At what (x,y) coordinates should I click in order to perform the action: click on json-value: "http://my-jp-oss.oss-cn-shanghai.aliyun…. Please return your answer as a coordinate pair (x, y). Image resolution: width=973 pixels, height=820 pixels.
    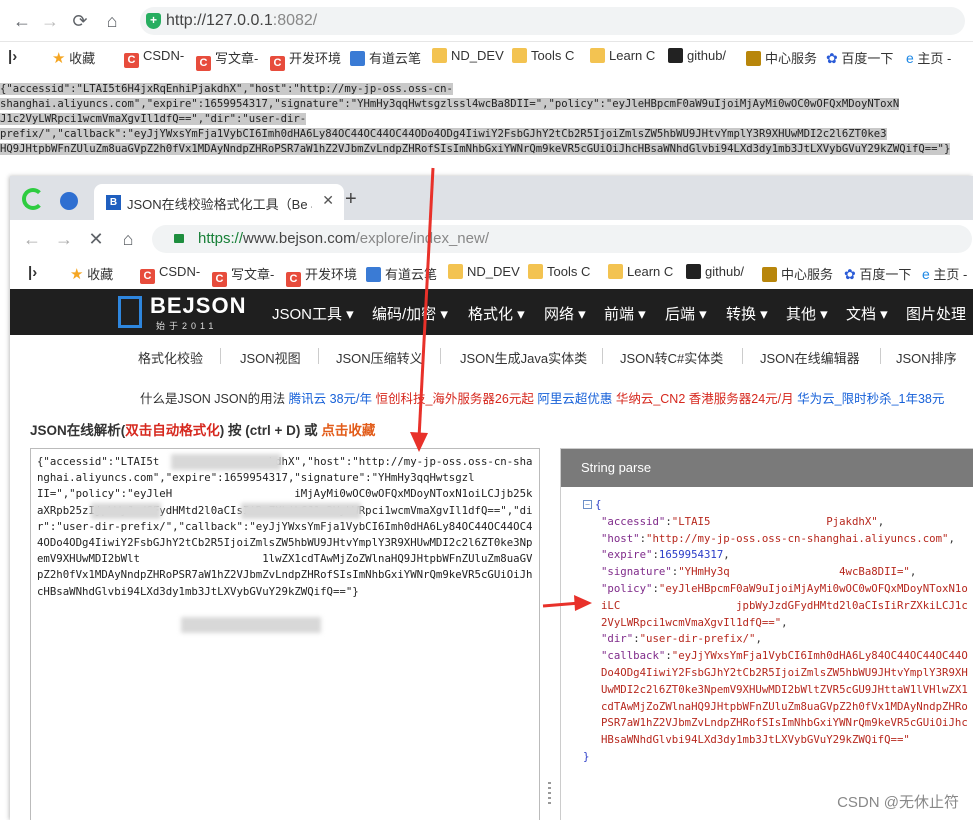
    Looking at the image, I should click on (797, 538).